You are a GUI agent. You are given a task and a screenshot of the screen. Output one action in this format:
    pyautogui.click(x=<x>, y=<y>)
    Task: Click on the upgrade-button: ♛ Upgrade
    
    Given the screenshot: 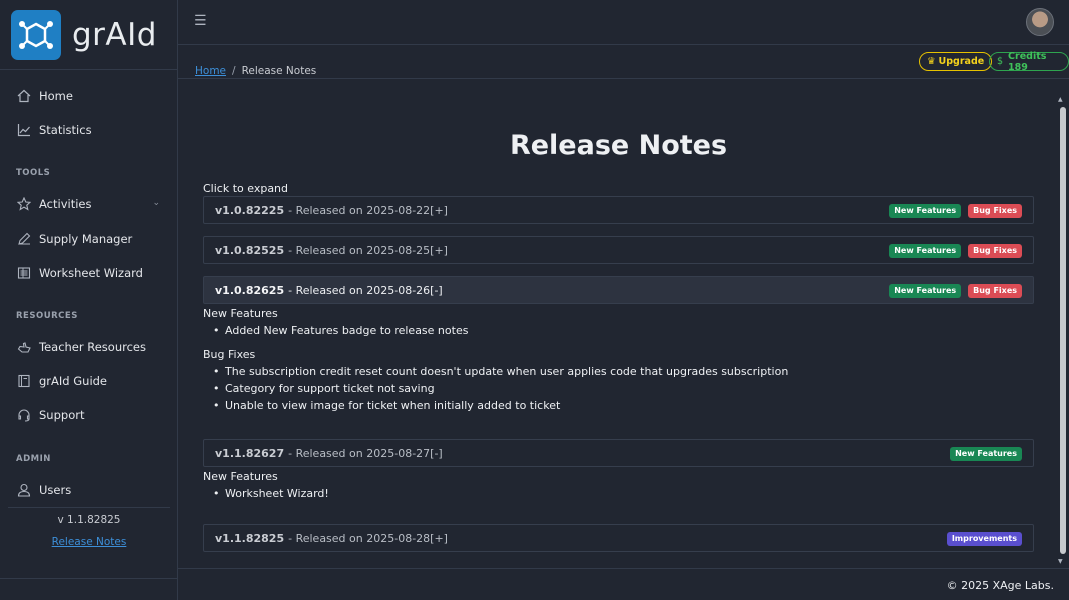 What is the action you would take?
    pyautogui.click(x=956, y=61)
    